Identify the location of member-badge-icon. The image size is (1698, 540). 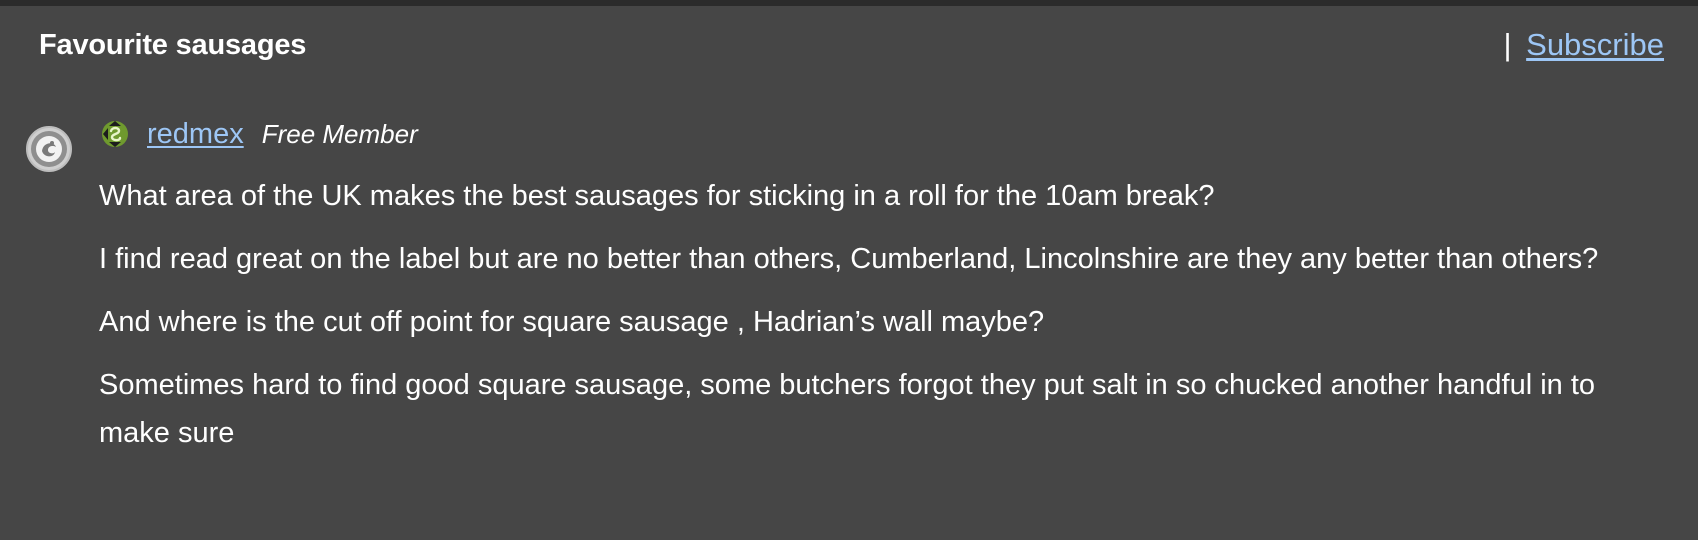
(115, 134).